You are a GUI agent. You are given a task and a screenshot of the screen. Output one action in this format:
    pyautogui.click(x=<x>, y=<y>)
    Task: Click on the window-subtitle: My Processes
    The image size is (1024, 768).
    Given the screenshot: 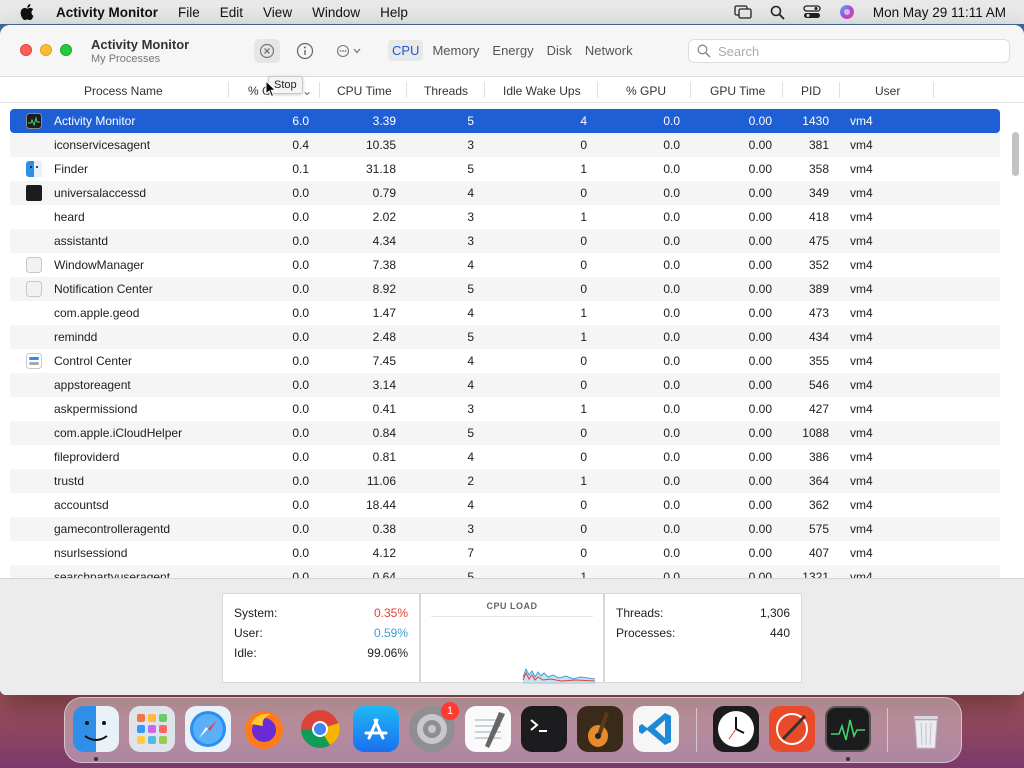 What is the action you would take?
    pyautogui.click(x=140, y=59)
    